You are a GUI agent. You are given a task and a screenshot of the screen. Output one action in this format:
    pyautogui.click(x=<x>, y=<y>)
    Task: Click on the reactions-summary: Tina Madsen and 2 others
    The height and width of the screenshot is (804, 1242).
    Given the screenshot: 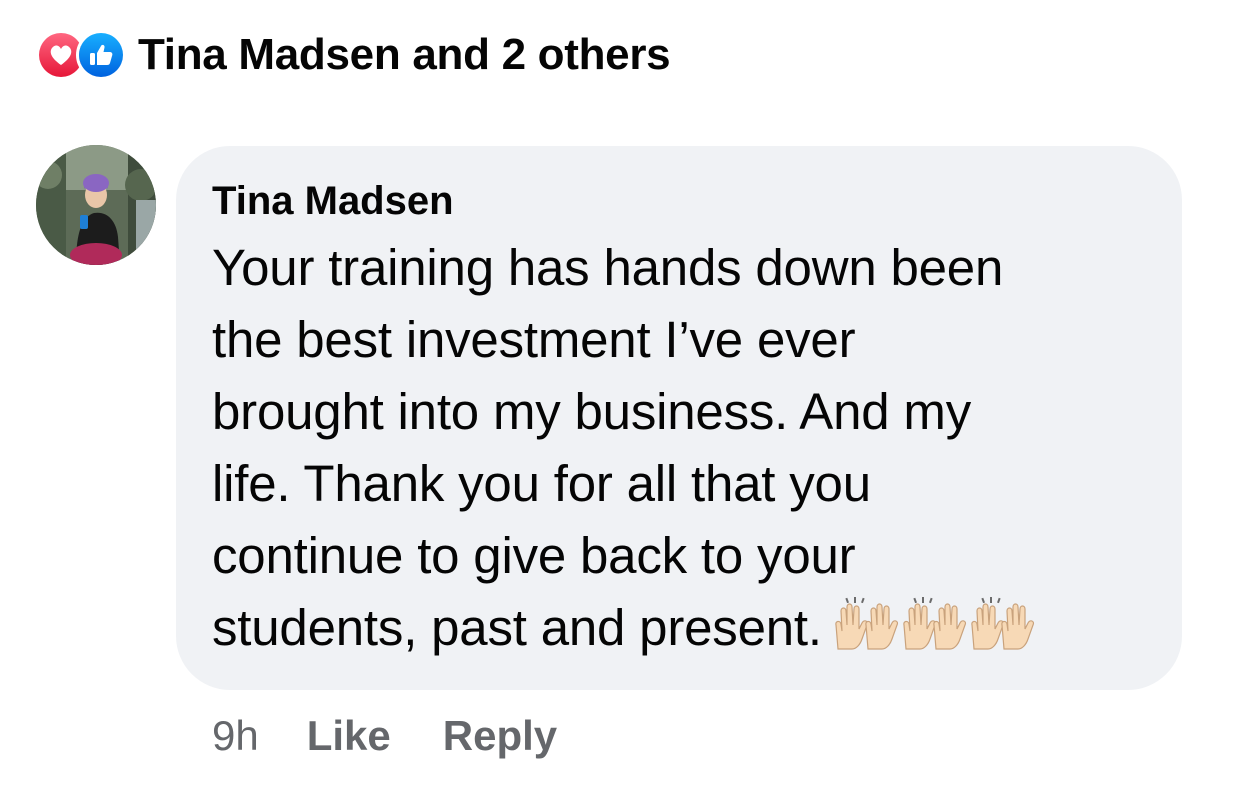 What is the action you would take?
    pyautogui.click(x=353, y=55)
    